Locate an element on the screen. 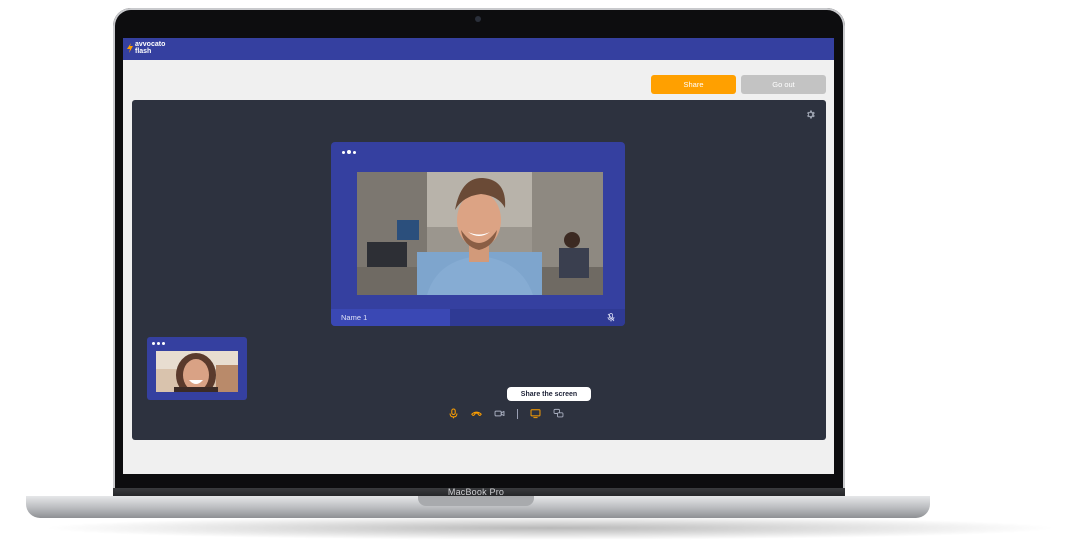  logo-line-2: flash is located at coordinates (143, 51).